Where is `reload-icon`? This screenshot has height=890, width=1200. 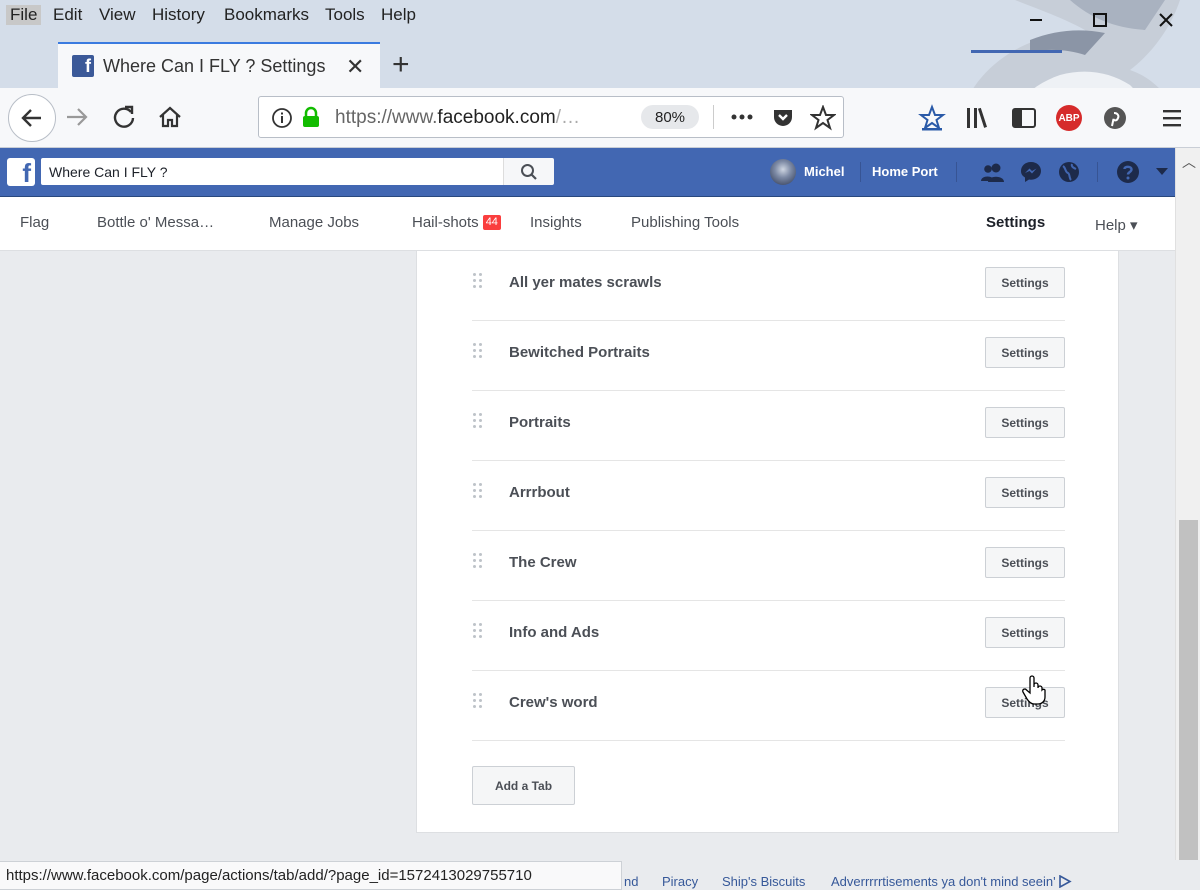
reload-icon is located at coordinates (124, 116).